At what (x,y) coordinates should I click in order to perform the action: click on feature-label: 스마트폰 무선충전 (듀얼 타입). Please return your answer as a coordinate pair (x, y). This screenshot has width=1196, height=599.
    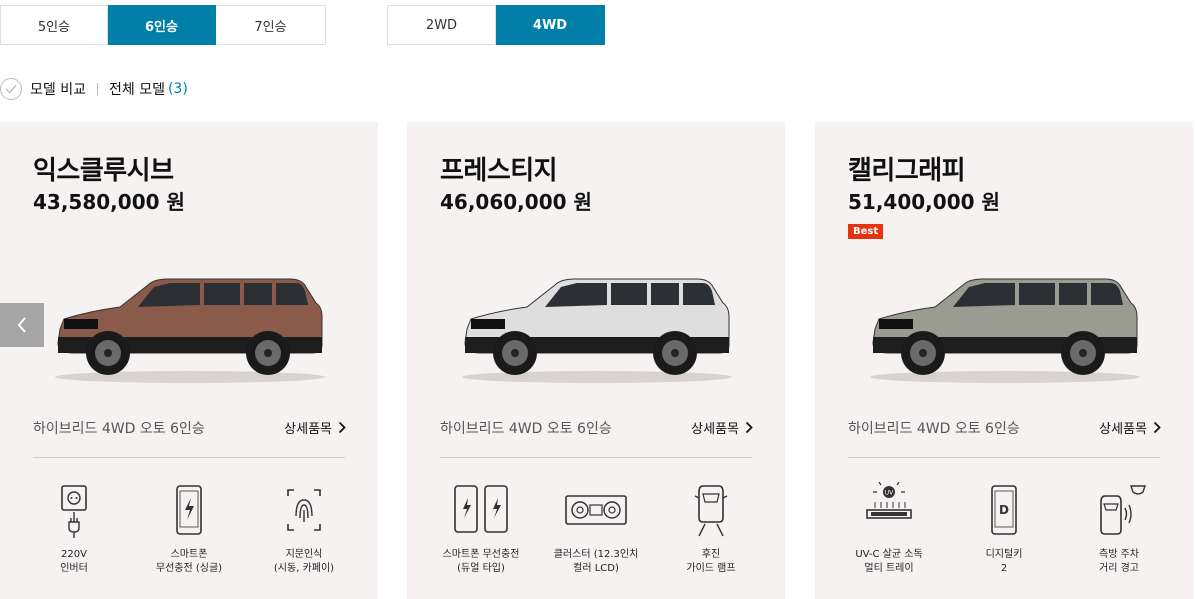
    Looking at the image, I should click on (481, 561).